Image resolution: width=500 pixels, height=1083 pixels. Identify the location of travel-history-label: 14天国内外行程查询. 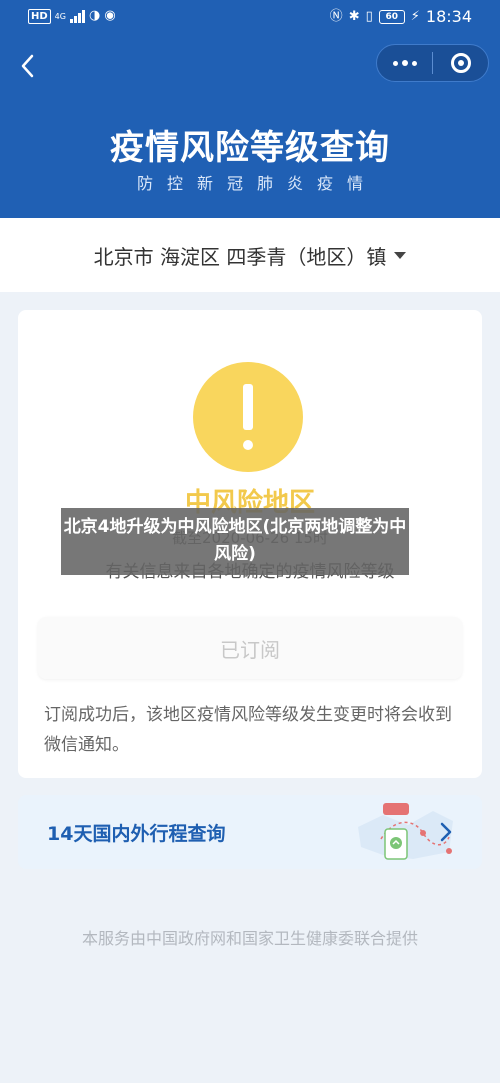
(136, 834).